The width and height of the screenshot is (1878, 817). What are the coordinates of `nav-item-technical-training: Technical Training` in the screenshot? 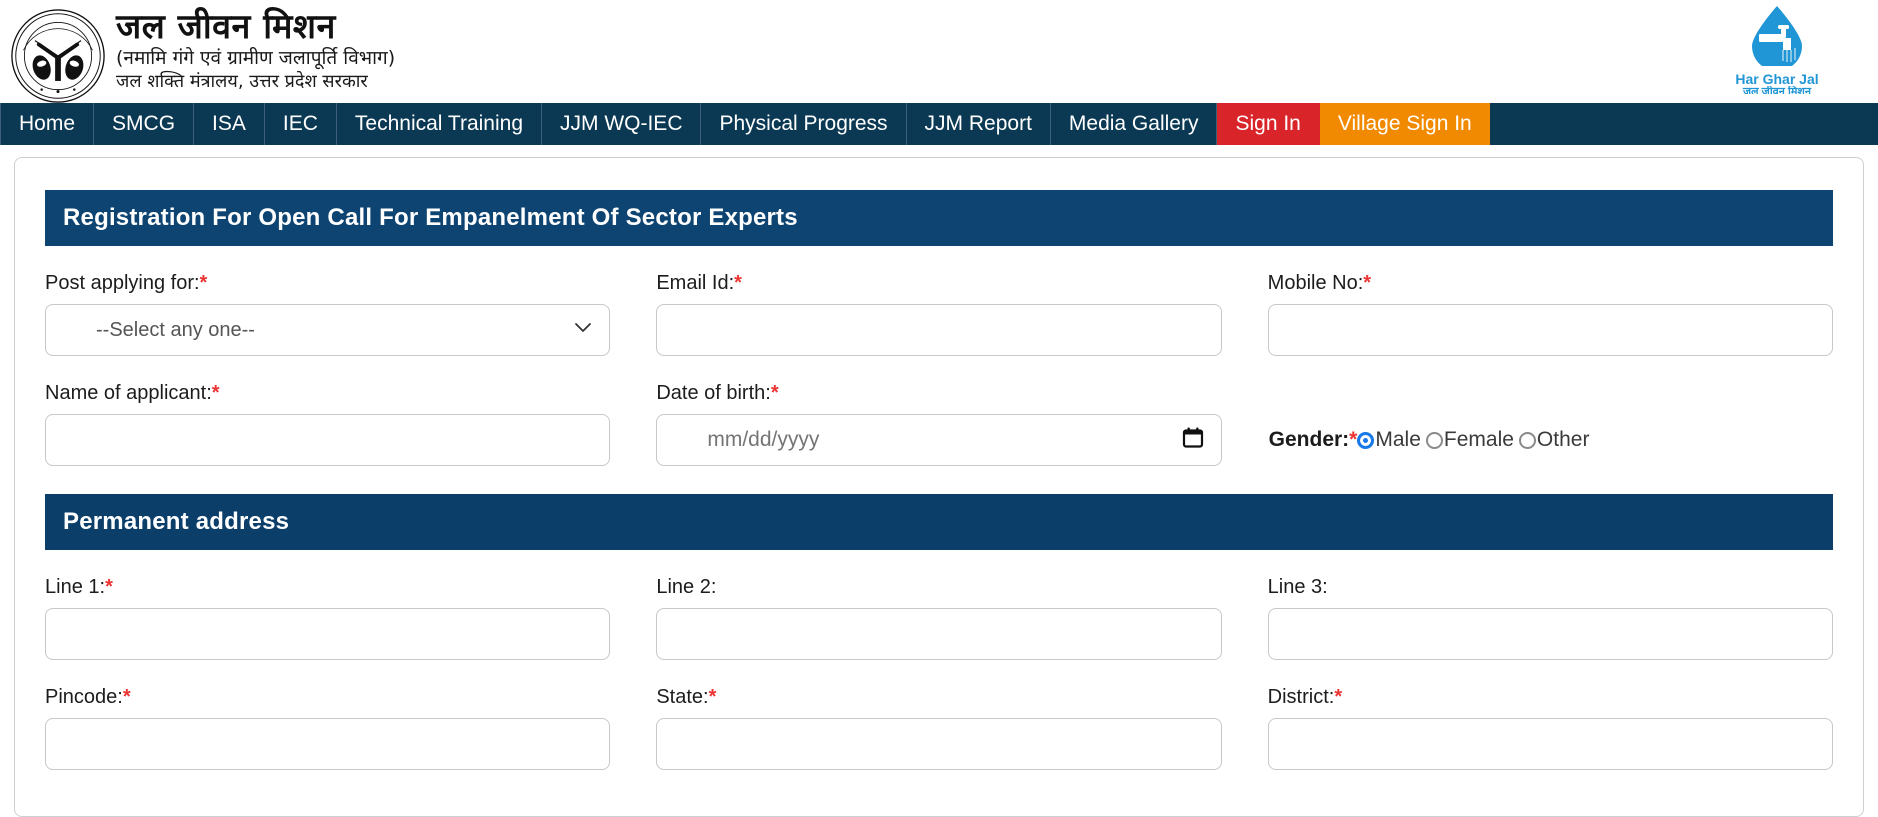 It's located at (439, 124).